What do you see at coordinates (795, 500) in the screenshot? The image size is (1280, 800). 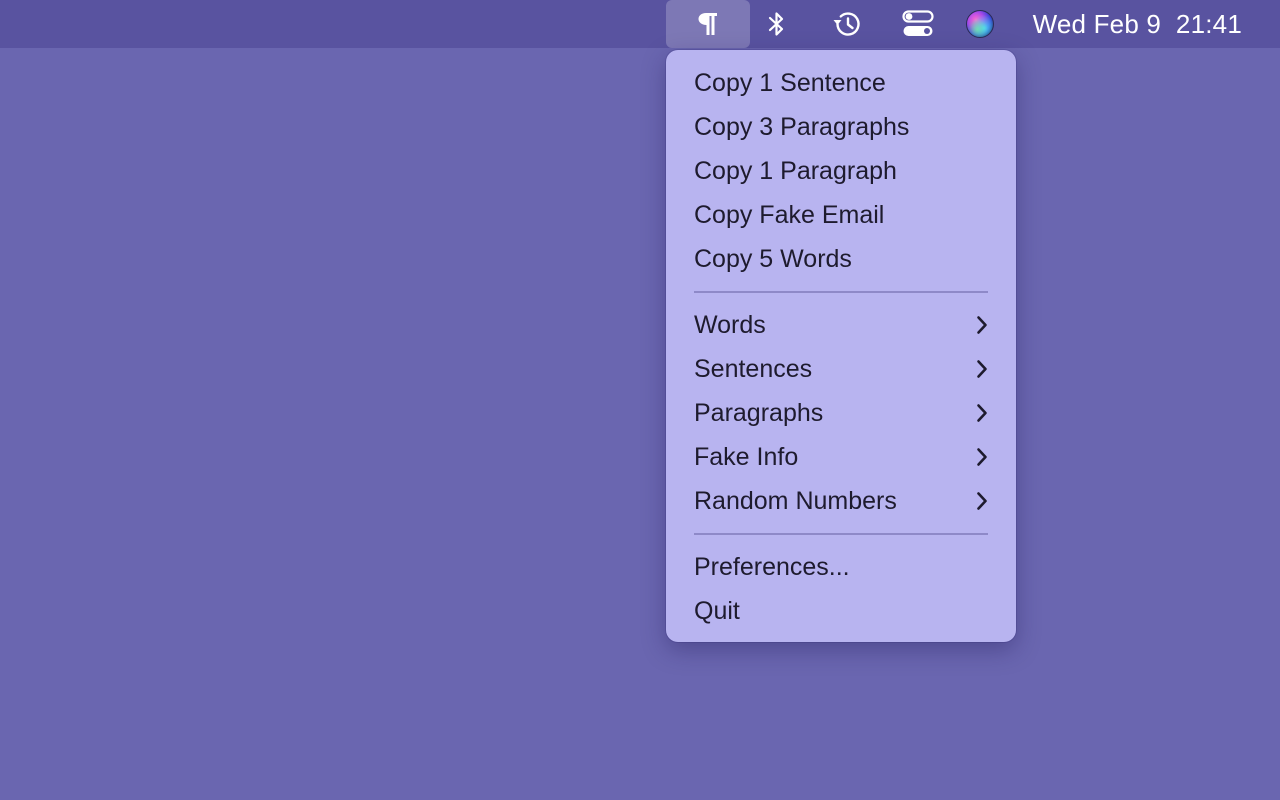 I see `menu-item-label: Random Numbers` at bounding box center [795, 500].